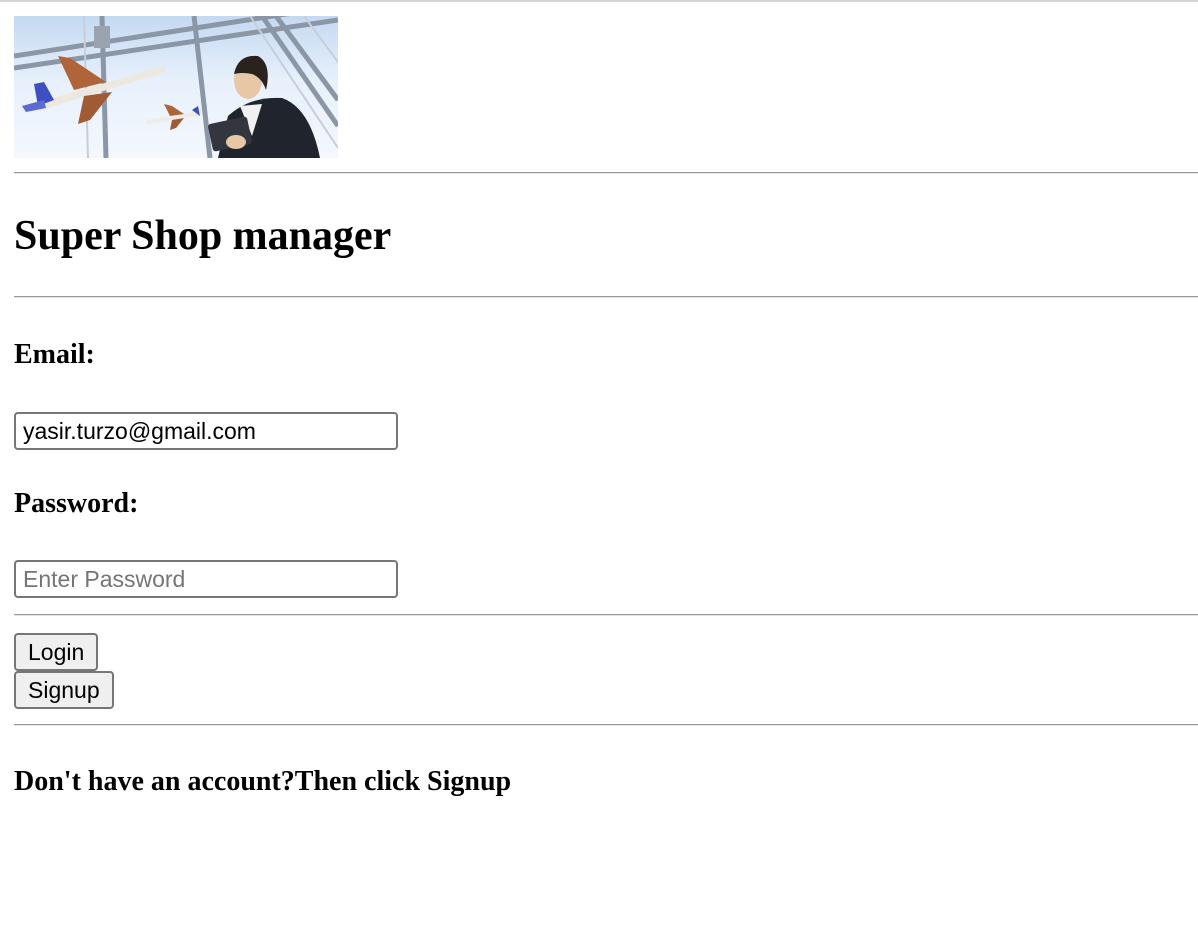 The image size is (1198, 952). I want to click on signup-hint-text: Don't have an account?Then click Signup, so click(263, 781).